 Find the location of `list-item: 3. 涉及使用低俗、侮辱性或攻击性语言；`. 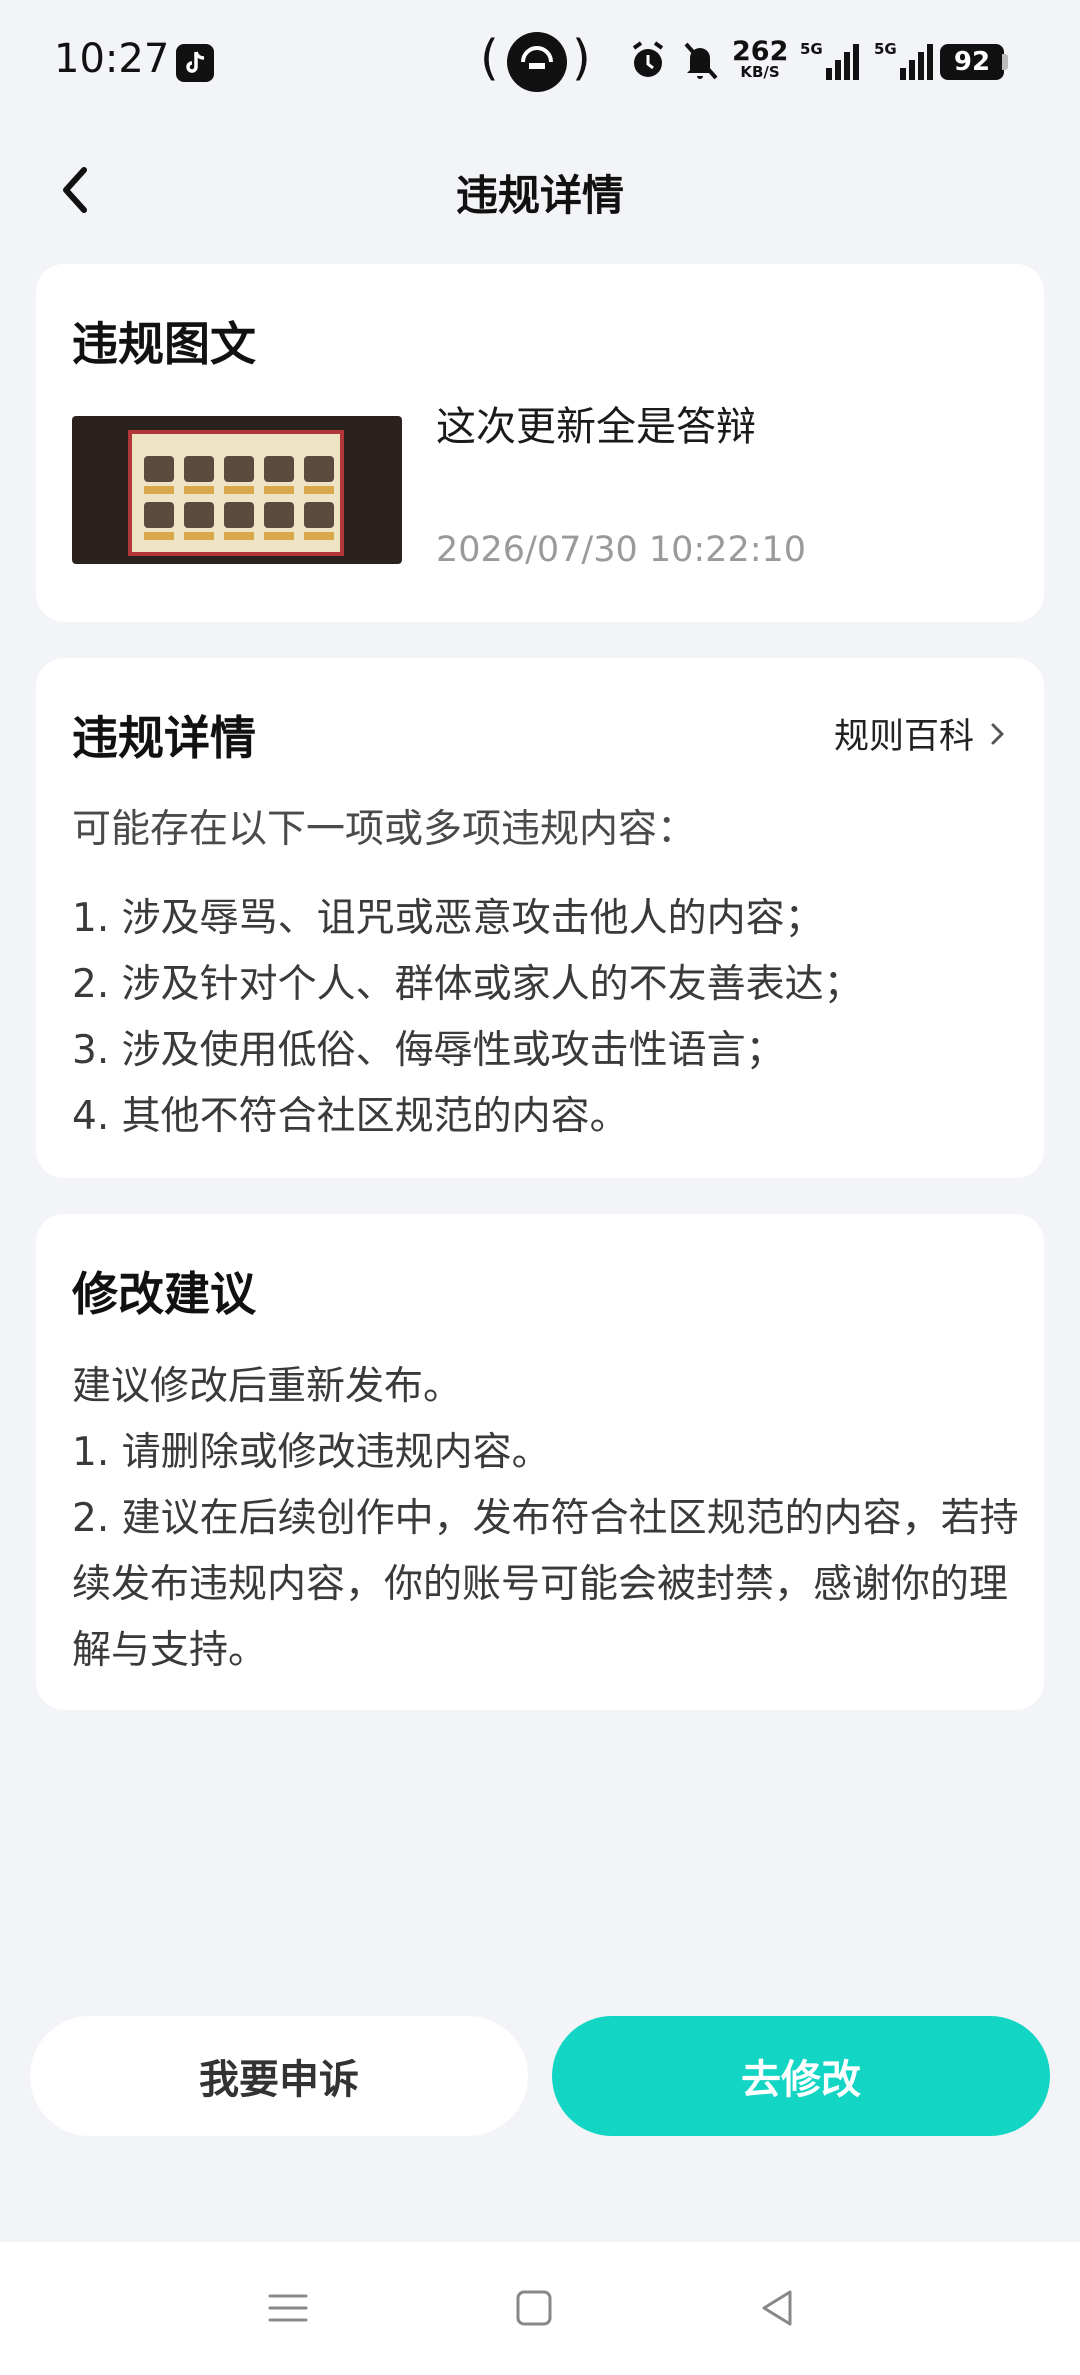

list-item: 3. 涉及使用低俗、侮辱性或攻击性语言； is located at coordinates (428, 1050).